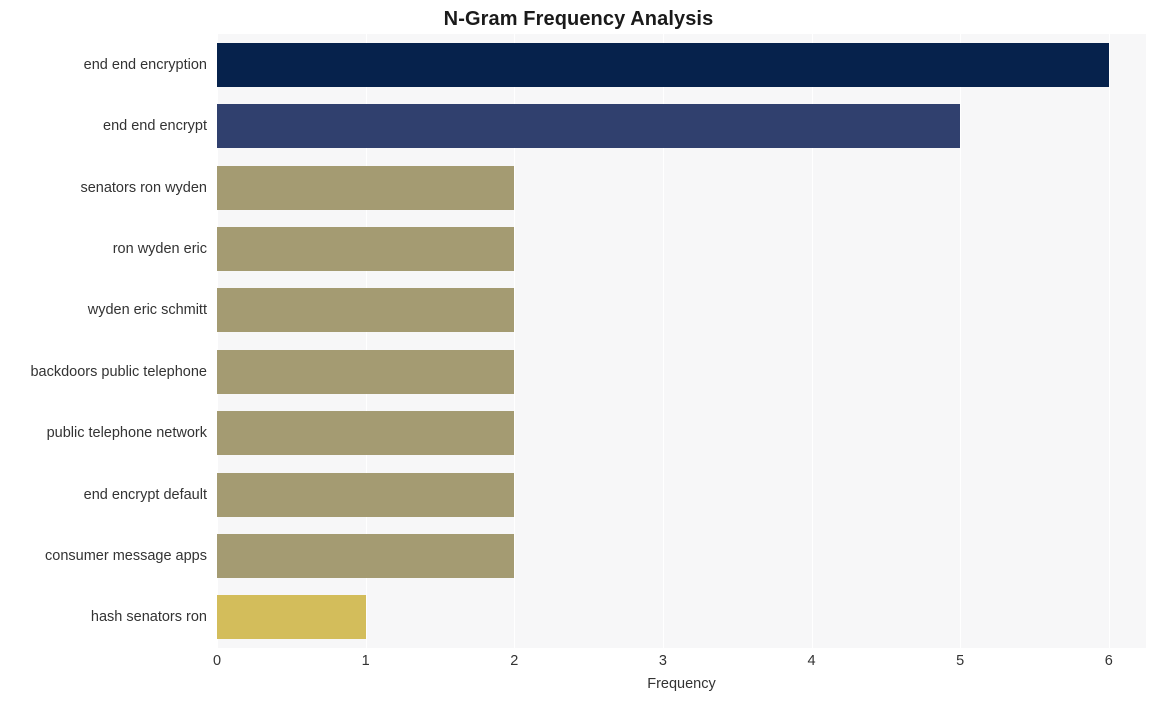 Image resolution: width=1157 pixels, height=701 pixels. What do you see at coordinates (118, 371) in the screenshot?
I see `y-axis-tick-label: backdoors public telephone` at bounding box center [118, 371].